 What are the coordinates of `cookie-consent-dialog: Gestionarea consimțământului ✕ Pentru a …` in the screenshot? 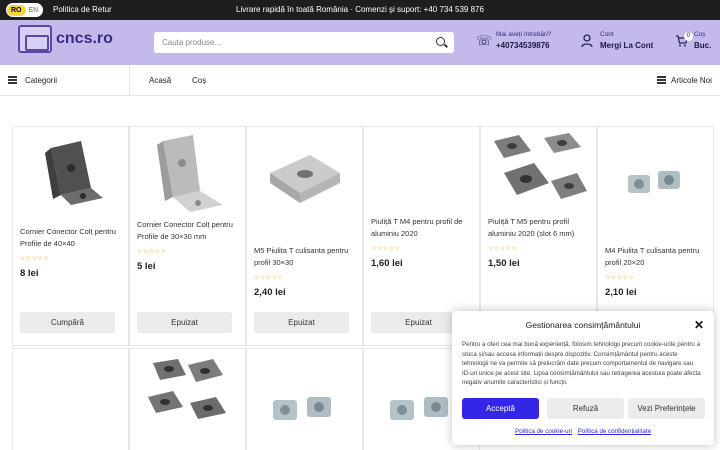 It's located at (583, 378).